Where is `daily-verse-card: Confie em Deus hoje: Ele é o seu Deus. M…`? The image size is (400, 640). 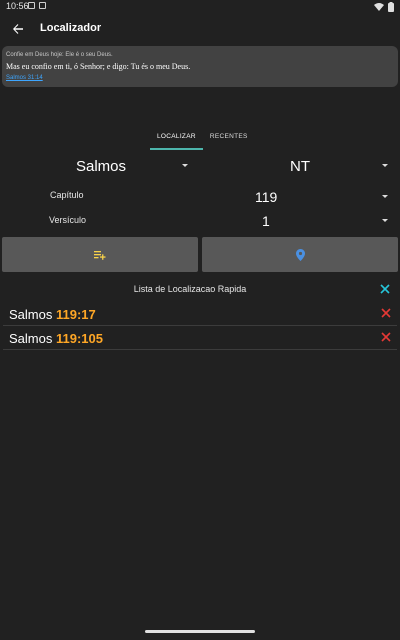 daily-verse-card: Confie em Deus hoje: Ele é o seu Deus. M… is located at coordinates (200, 66).